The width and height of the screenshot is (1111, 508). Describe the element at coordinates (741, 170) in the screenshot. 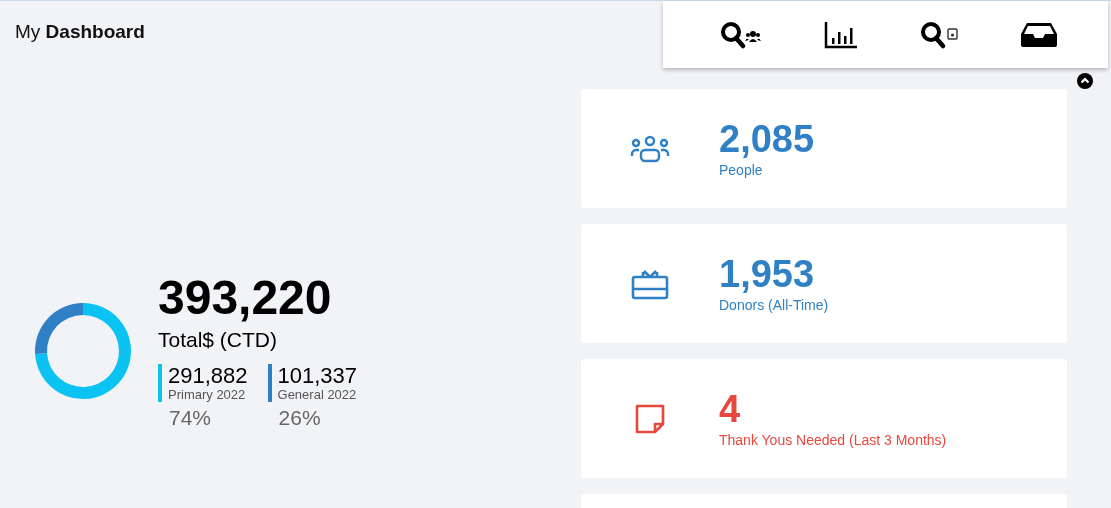

I see `stat-label: People` at that location.